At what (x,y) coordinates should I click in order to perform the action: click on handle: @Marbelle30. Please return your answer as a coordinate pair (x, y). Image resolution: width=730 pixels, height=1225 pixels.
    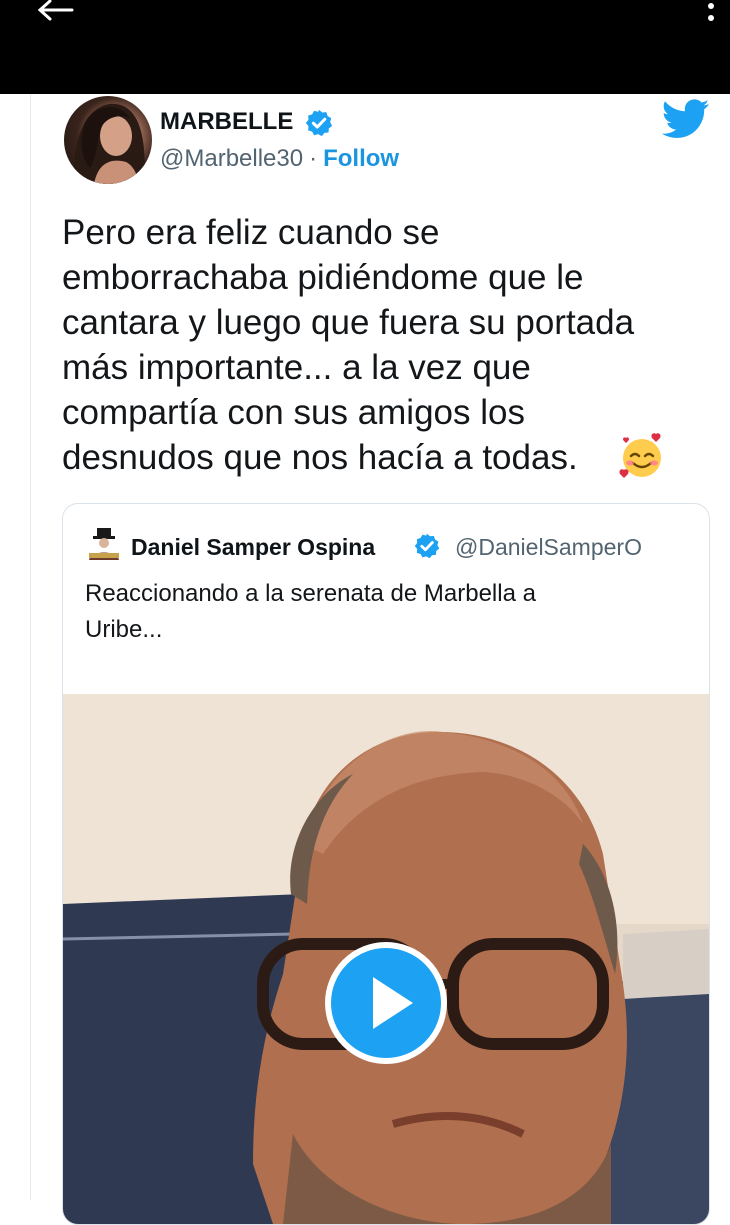
    Looking at the image, I should click on (231, 158).